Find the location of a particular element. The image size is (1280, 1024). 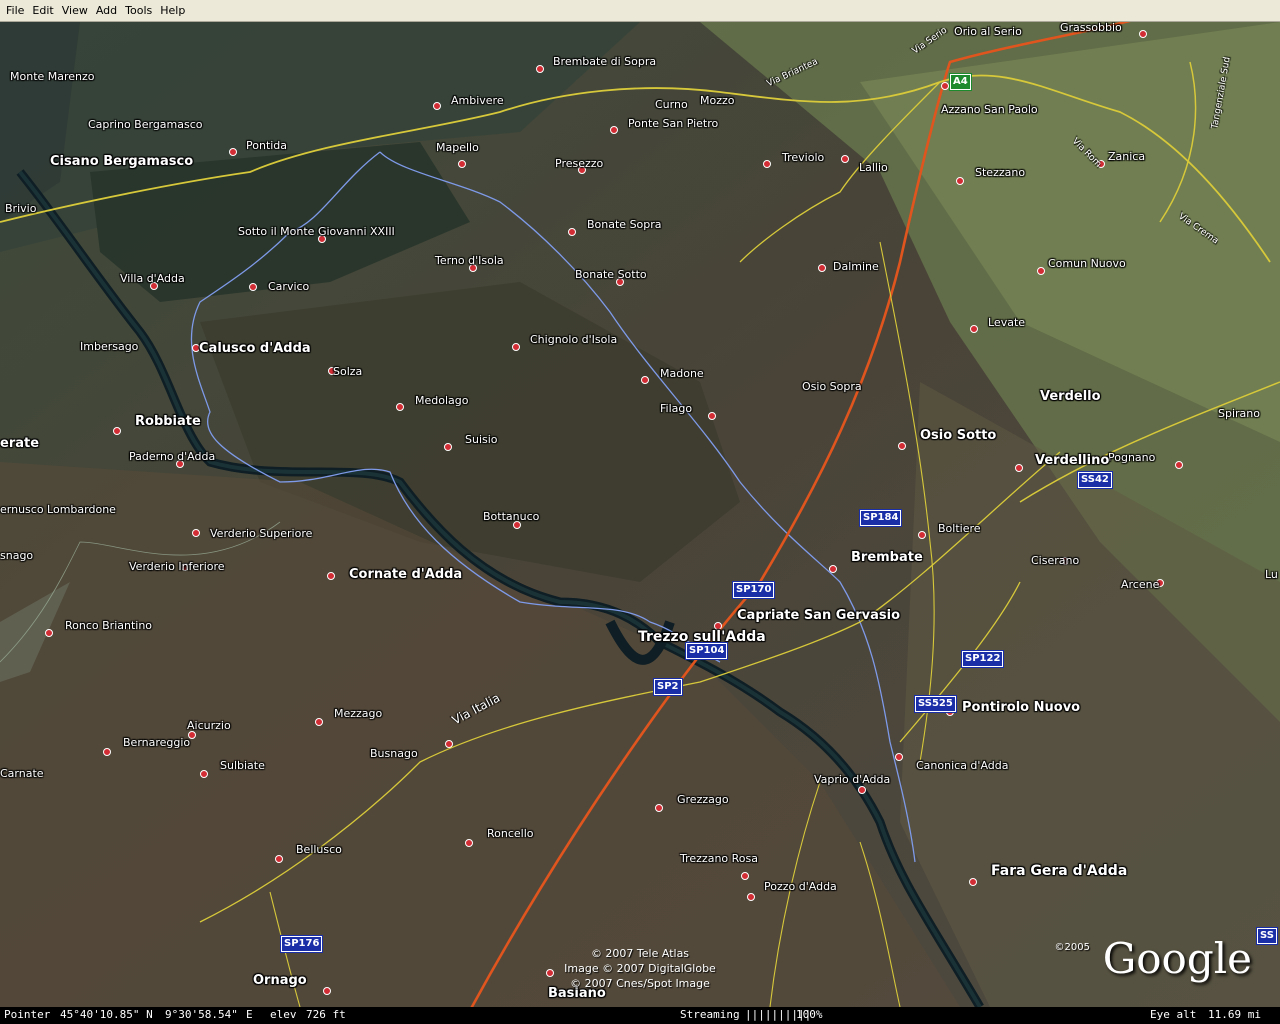

place-label: Pontirolo Nuovo is located at coordinates (1021, 707).